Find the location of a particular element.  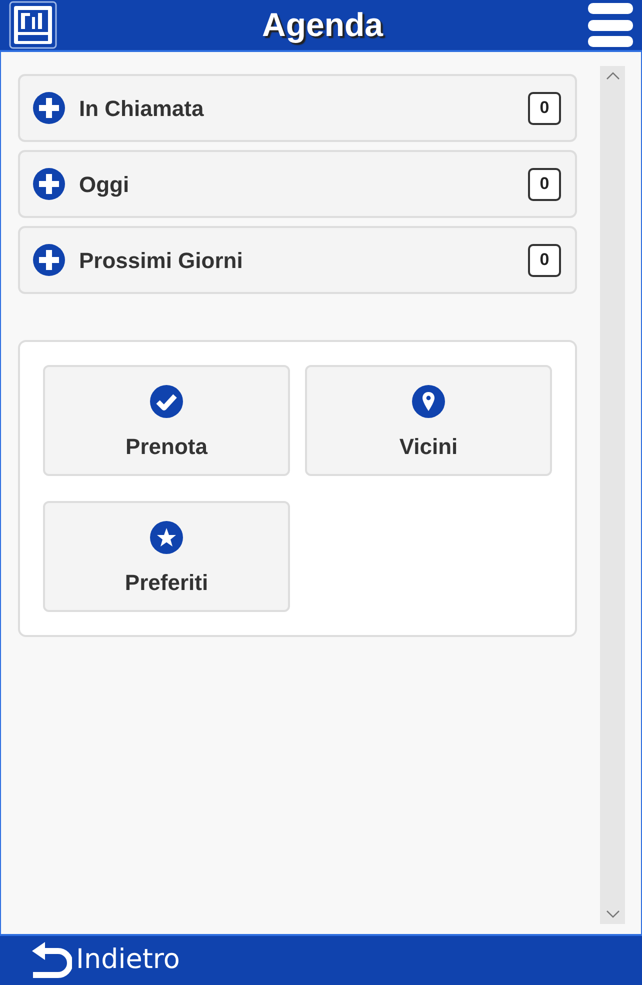

agenda-section-header: In Chiamata 0 is located at coordinates (297, 108).